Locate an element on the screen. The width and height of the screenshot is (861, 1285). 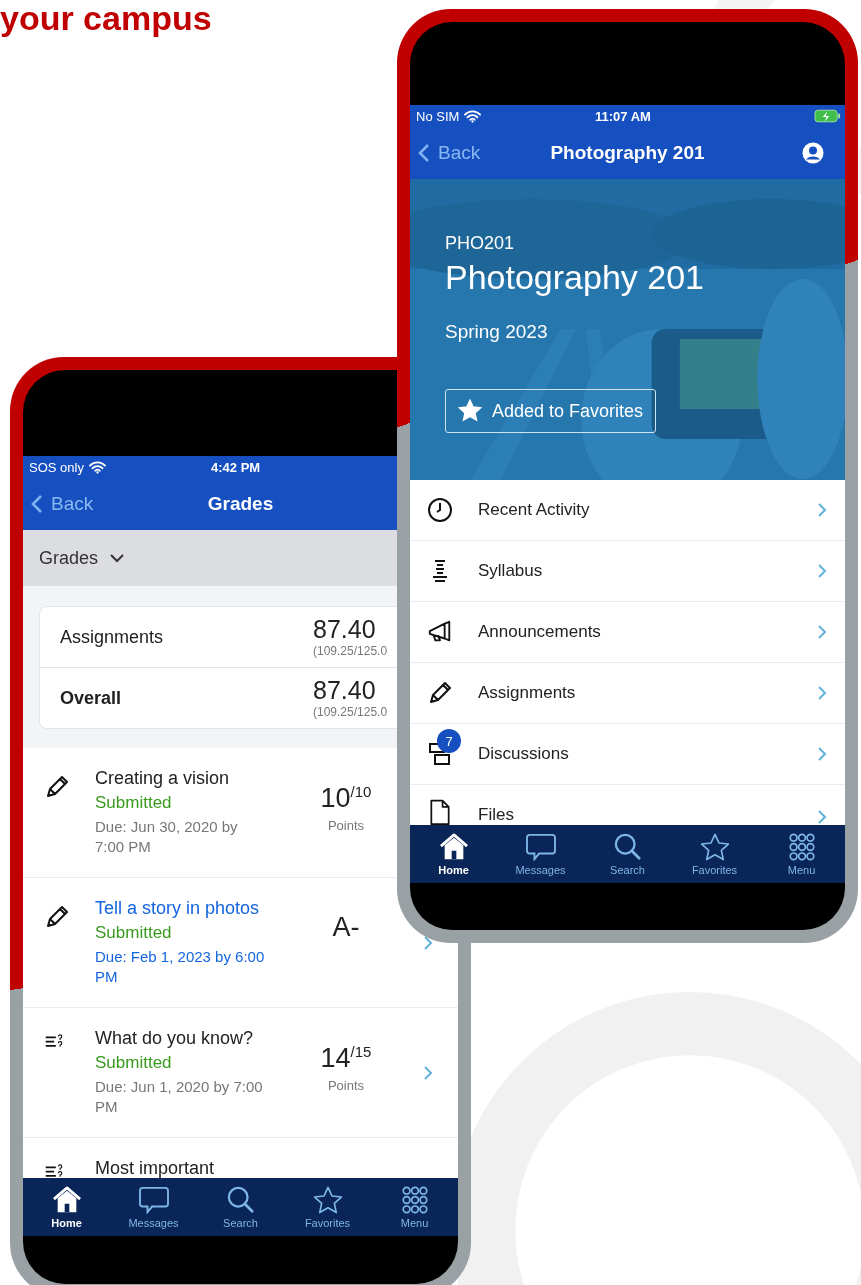
score: 10$^{/10}$ is located at coordinates (346, 798).